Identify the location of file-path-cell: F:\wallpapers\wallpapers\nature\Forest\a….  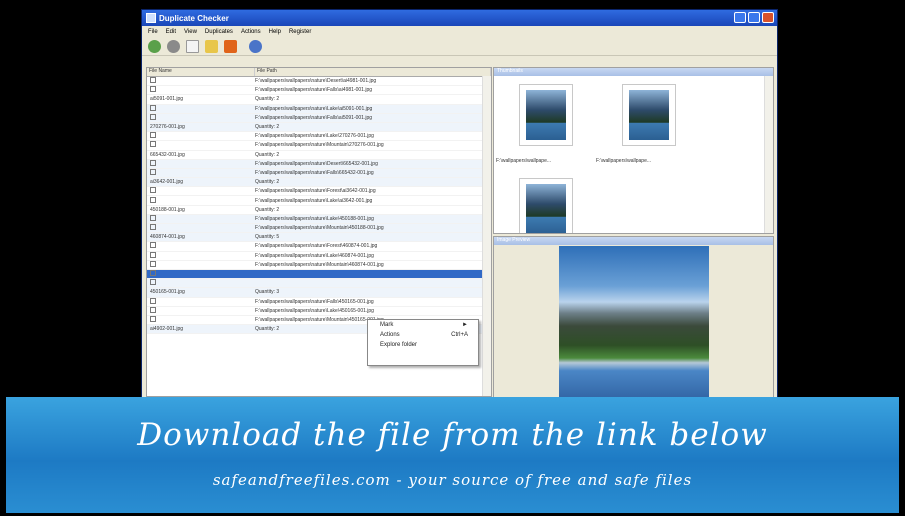
(315, 191).